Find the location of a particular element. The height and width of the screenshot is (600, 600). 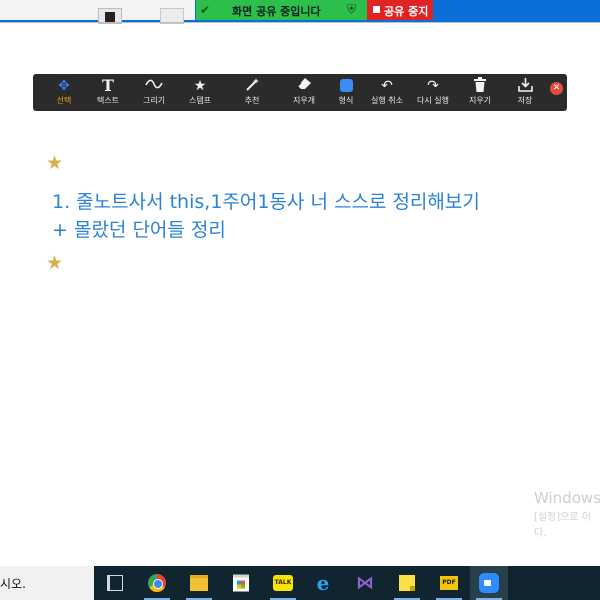

tool-spotlight: 추천 is located at coordinates (252, 92).